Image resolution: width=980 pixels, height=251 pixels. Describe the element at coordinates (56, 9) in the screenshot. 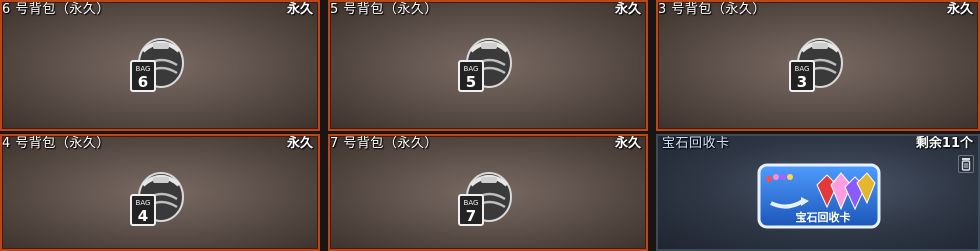

I see `item-title: 6 号背包（永久）` at that location.